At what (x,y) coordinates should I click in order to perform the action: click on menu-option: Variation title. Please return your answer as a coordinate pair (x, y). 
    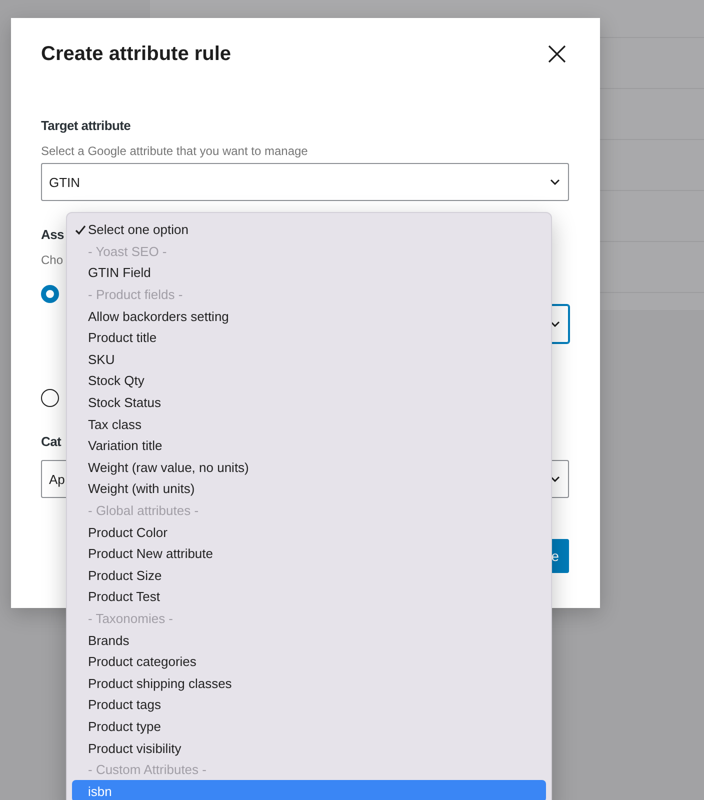
    Looking at the image, I should click on (309, 445).